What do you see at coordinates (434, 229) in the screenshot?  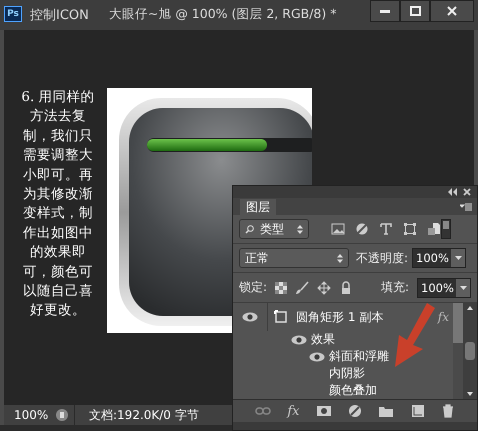 I see `smart-object-icon` at bounding box center [434, 229].